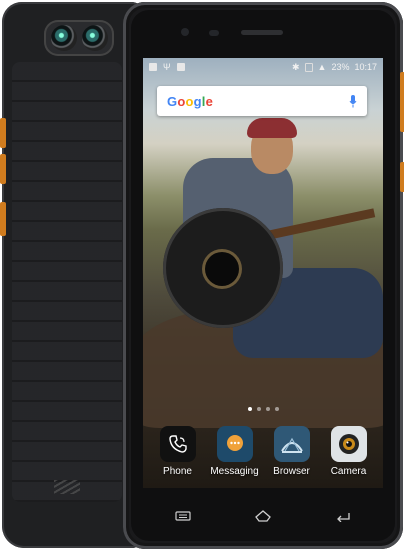 Image resolution: width=404 pixels, height=551 pixels. I want to click on navigation-bar, so click(263, 516).